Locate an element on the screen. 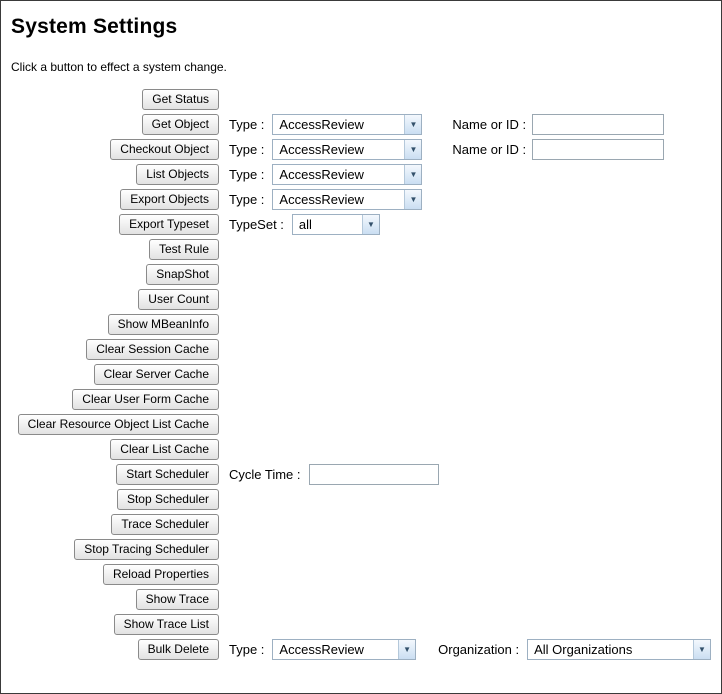  export-typeset-select: all ▼ is located at coordinates (335, 224).